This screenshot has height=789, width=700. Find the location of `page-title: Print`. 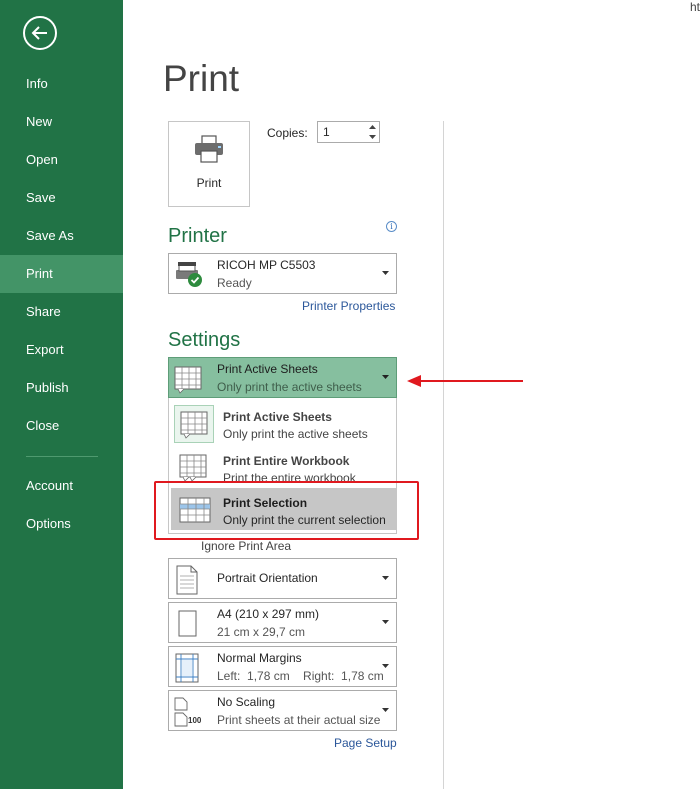

page-title: Print is located at coordinates (201, 78).